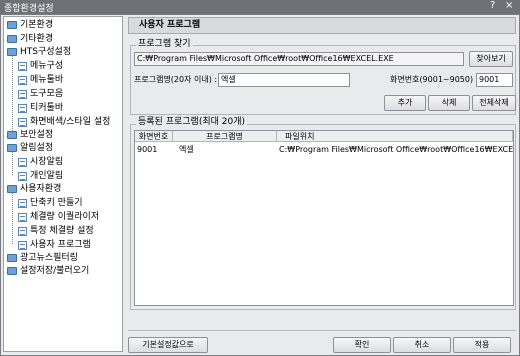  I want to click on footer-divider, so click(322, 330).